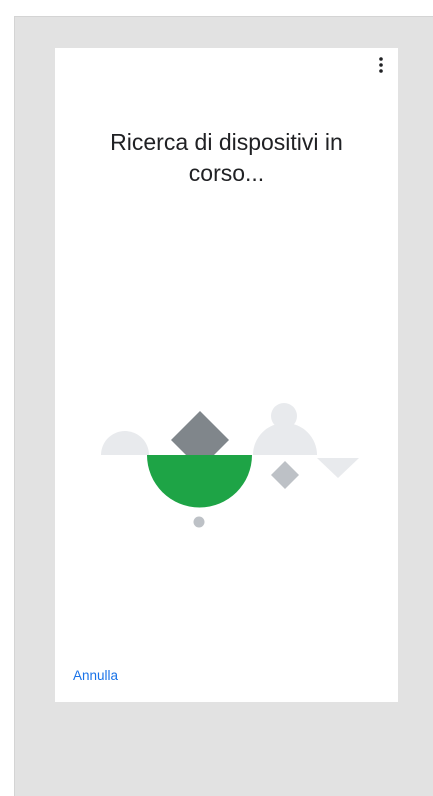 The image size is (433, 796). Describe the element at coordinates (125, 443) in the screenshot. I see `left-semicircle-shape` at that location.